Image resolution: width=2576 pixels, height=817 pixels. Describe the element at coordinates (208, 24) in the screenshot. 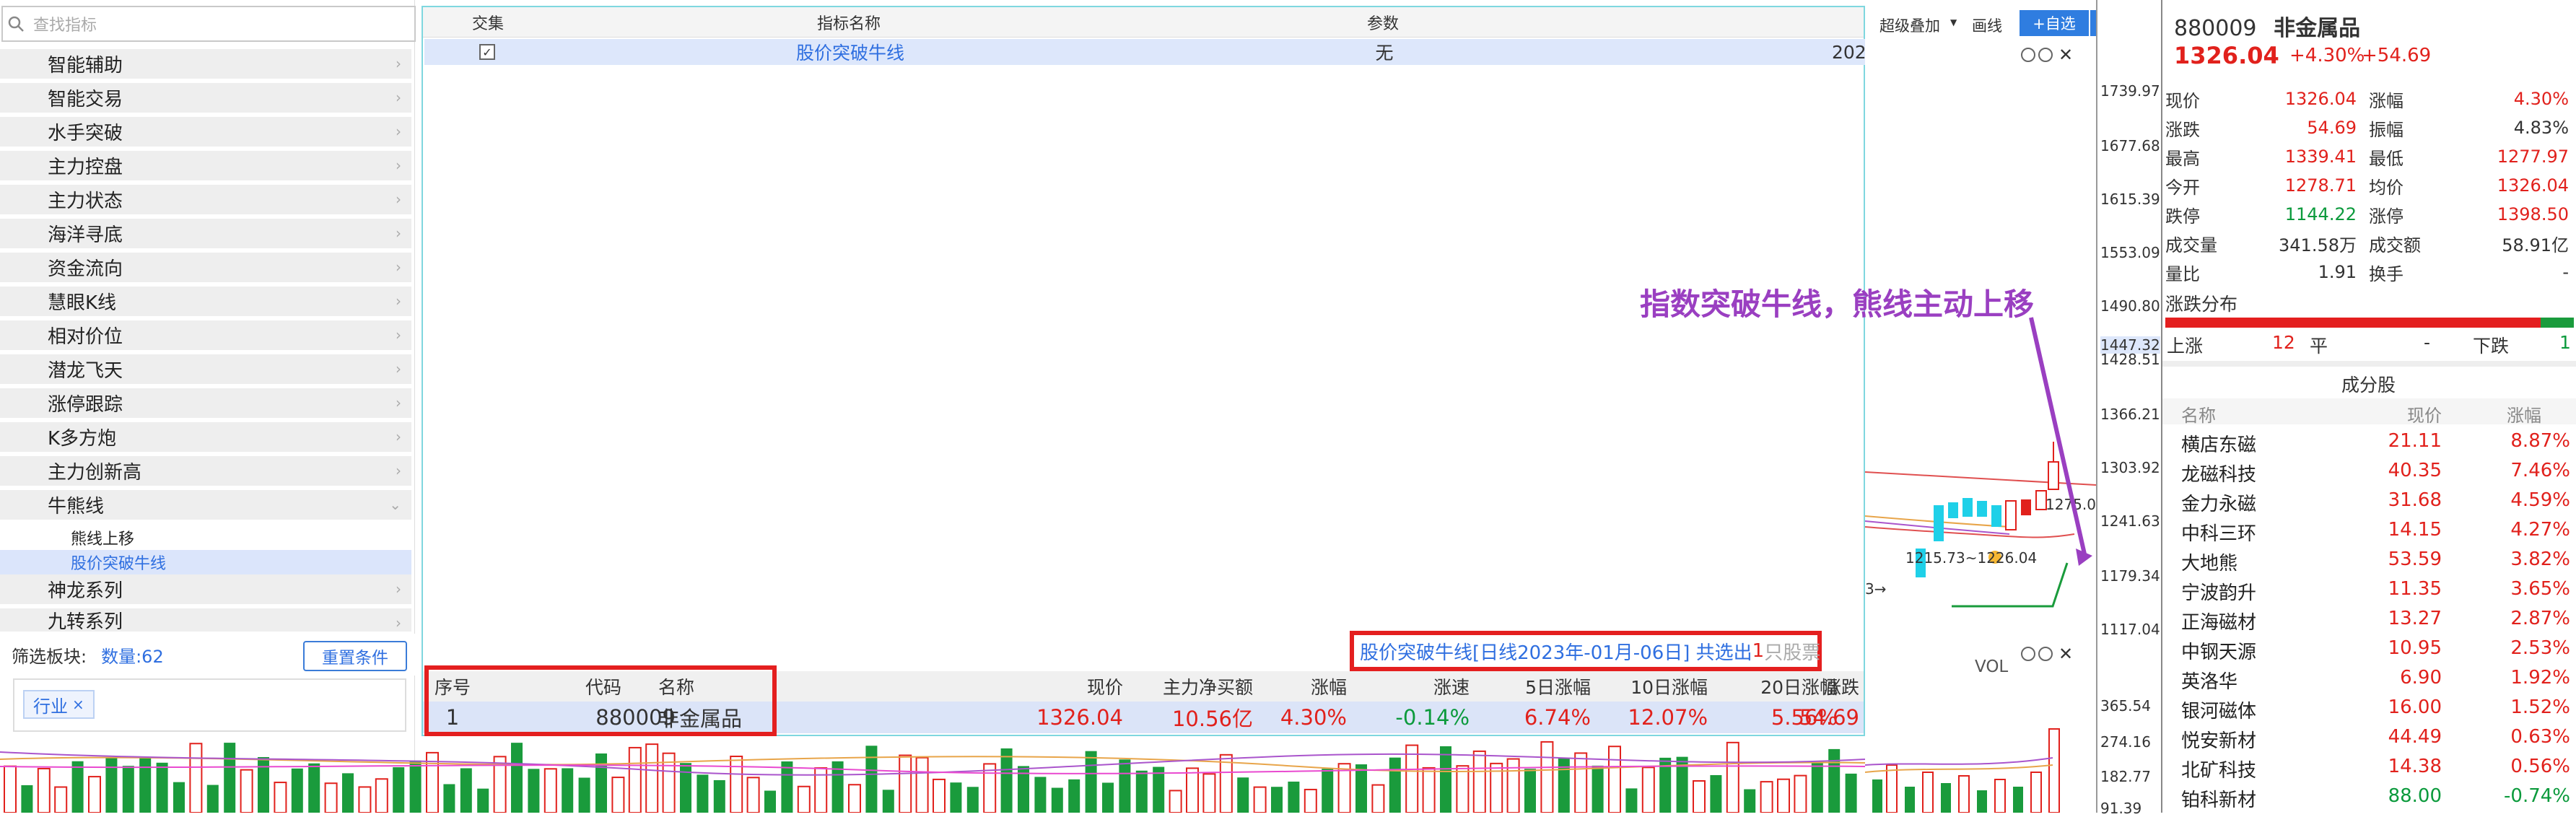

I see `search-input: 查找指标` at that location.